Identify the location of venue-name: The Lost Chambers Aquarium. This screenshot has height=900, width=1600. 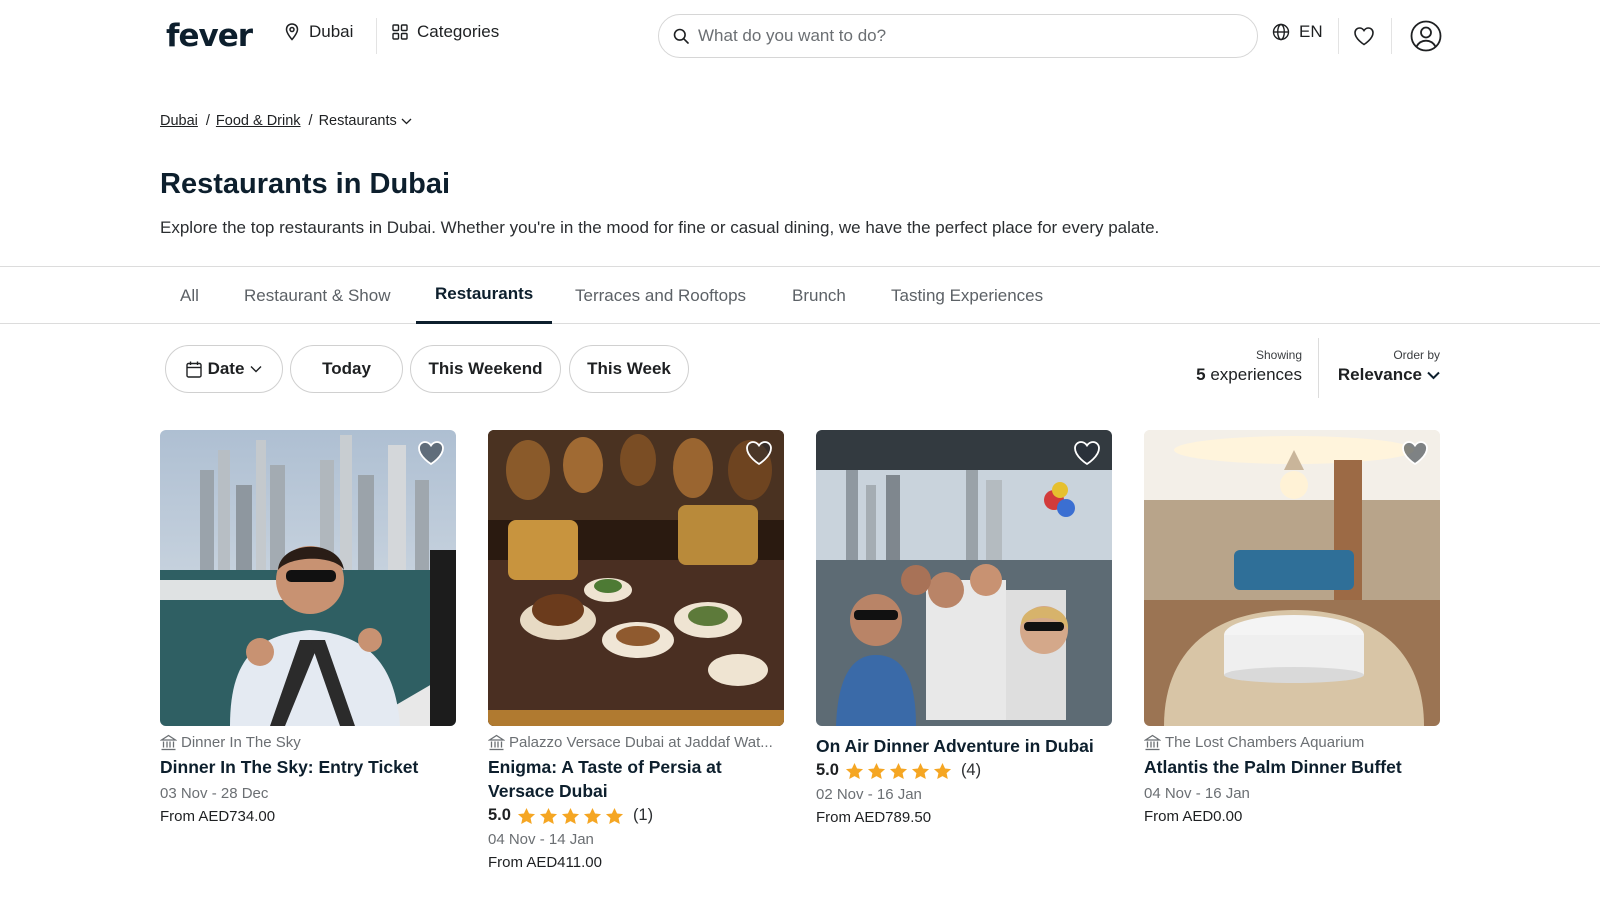
(1292, 742).